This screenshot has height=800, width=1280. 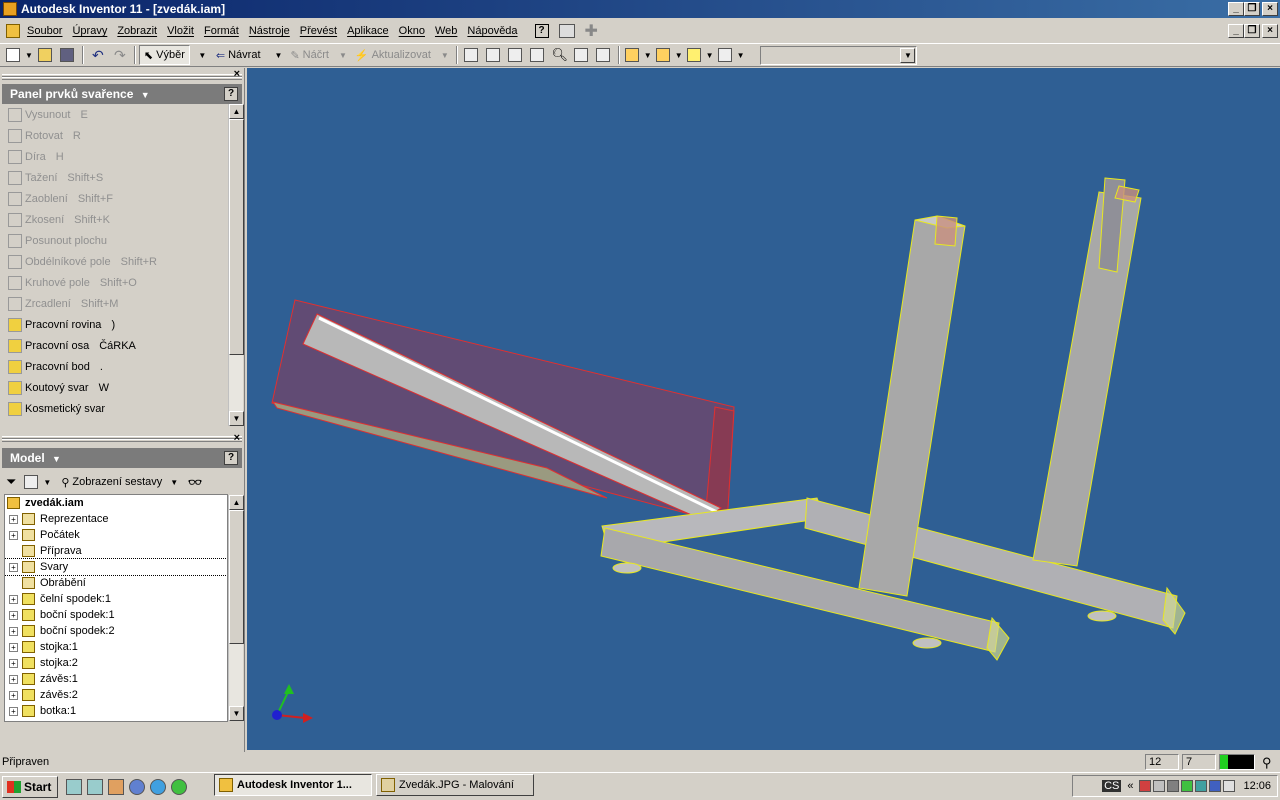 I want to click on cmd-sweep: Tažení Shift+S, so click(x=116, y=177).